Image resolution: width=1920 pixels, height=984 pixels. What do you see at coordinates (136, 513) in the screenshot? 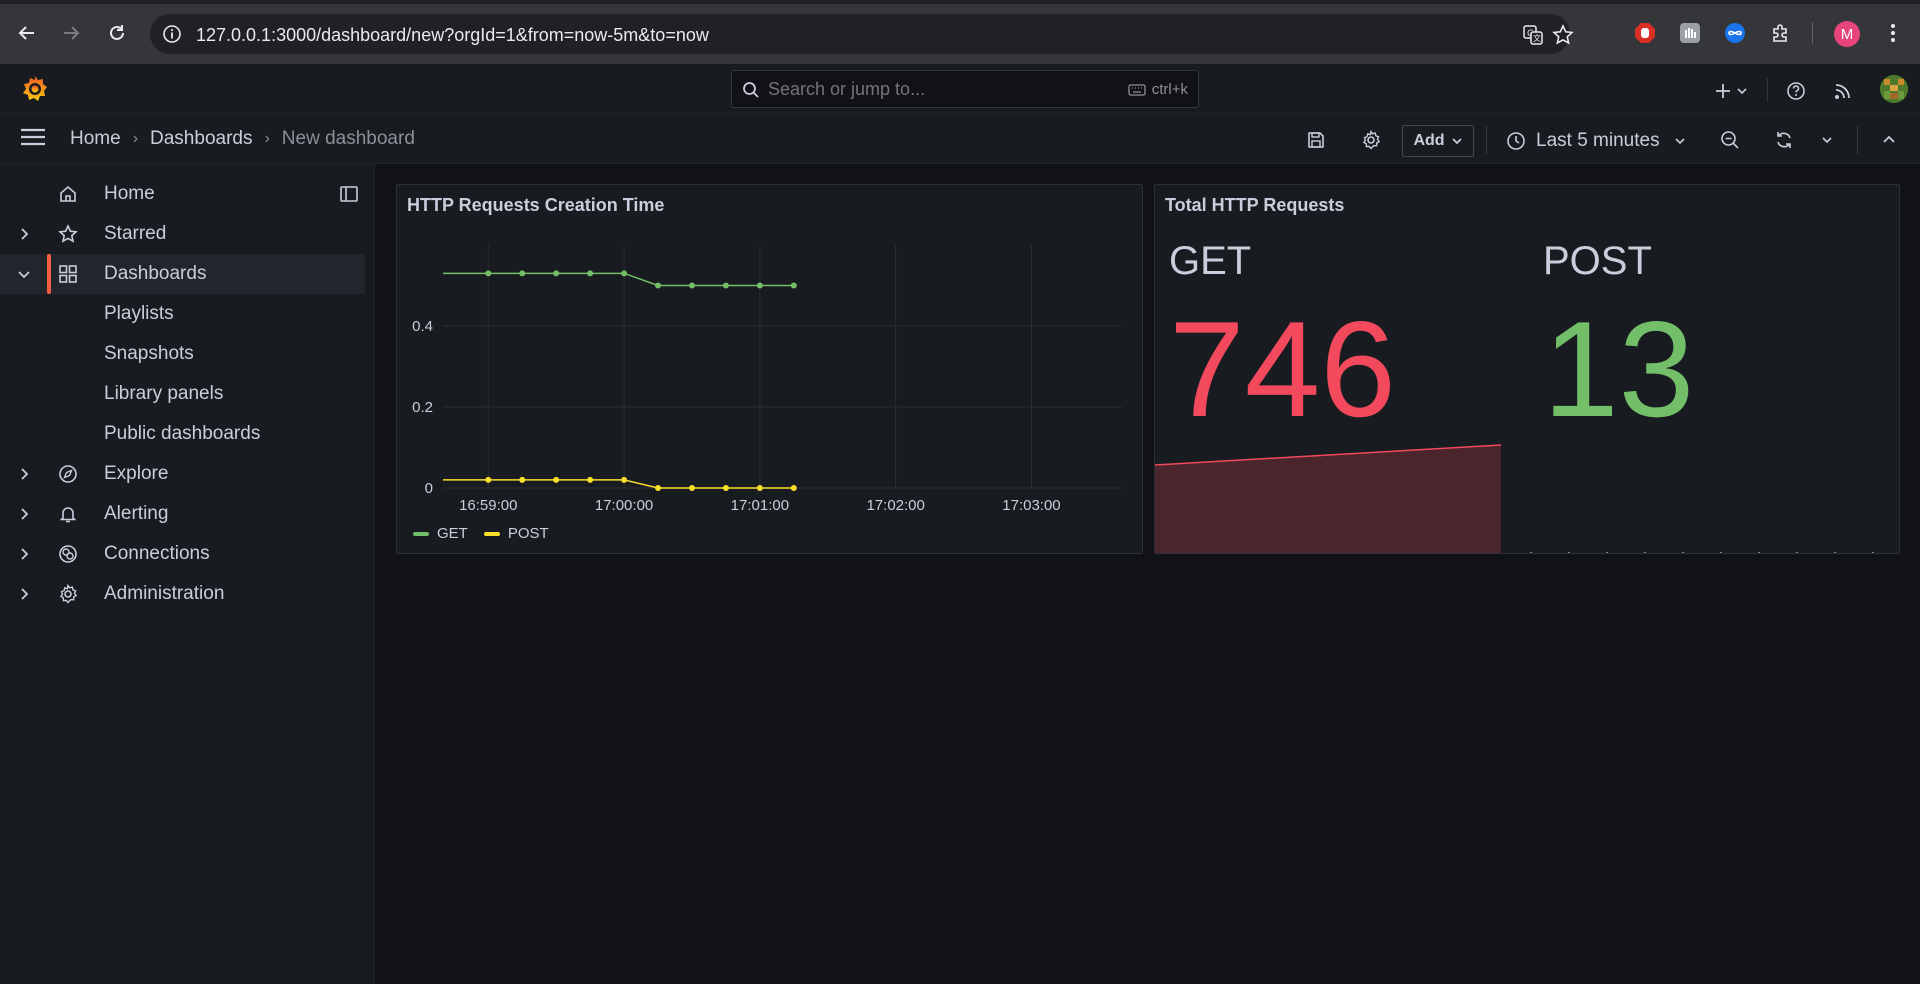
I see `sidebar-item-label: Alerting` at bounding box center [136, 513].